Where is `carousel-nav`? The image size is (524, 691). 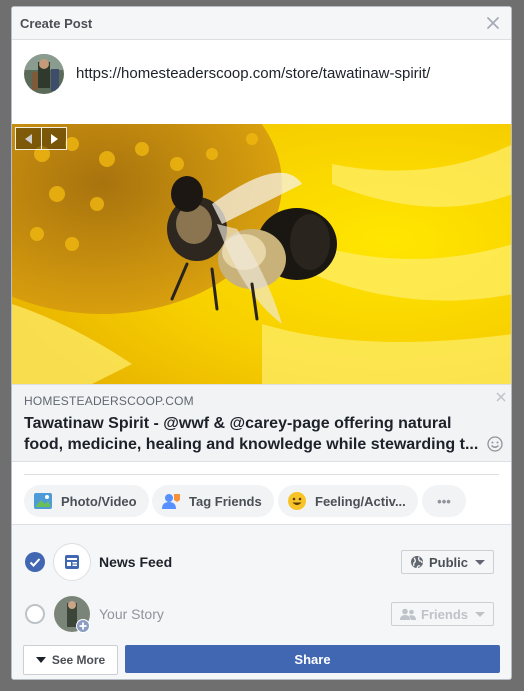 carousel-nav is located at coordinates (41, 138).